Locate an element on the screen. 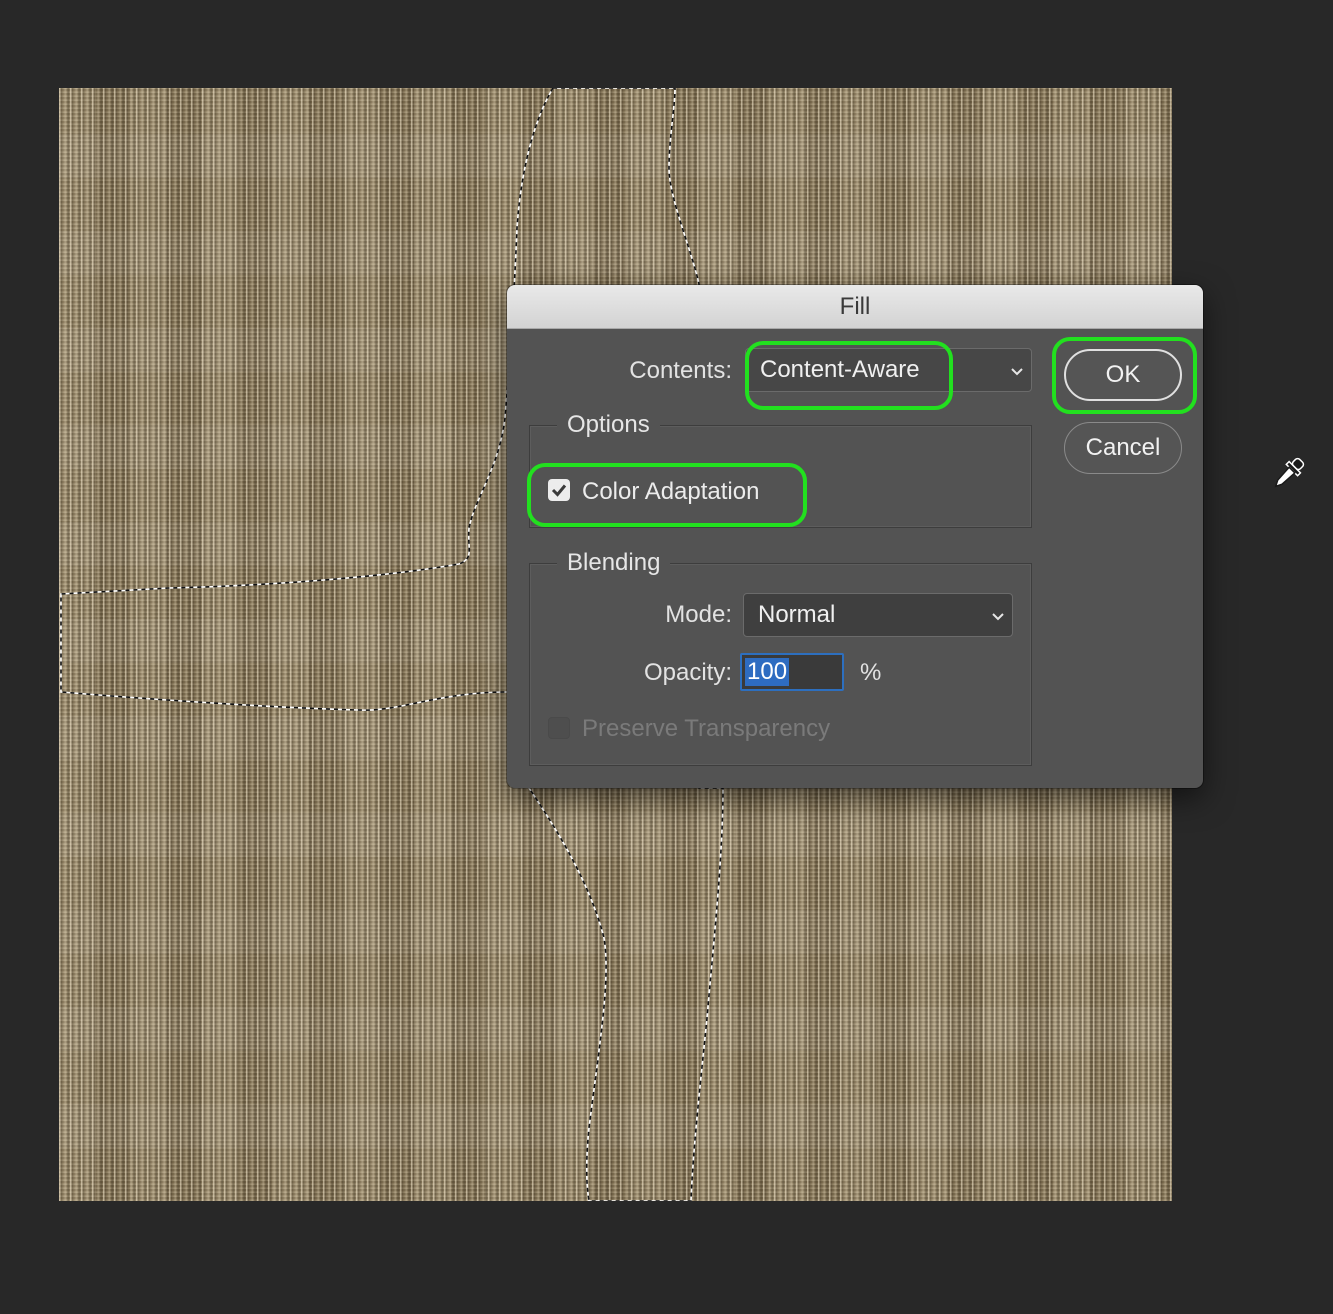  contents-value: Content-Aware is located at coordinates (840, 369).